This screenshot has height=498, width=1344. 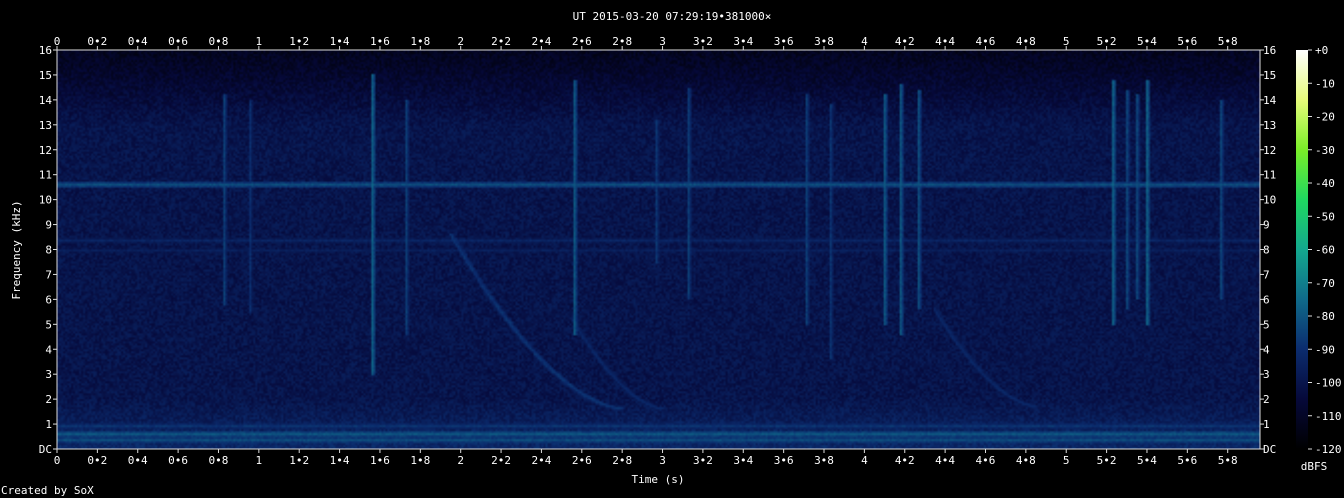 I want to click on colorbar-gradient, so click(x=1302, y=249).